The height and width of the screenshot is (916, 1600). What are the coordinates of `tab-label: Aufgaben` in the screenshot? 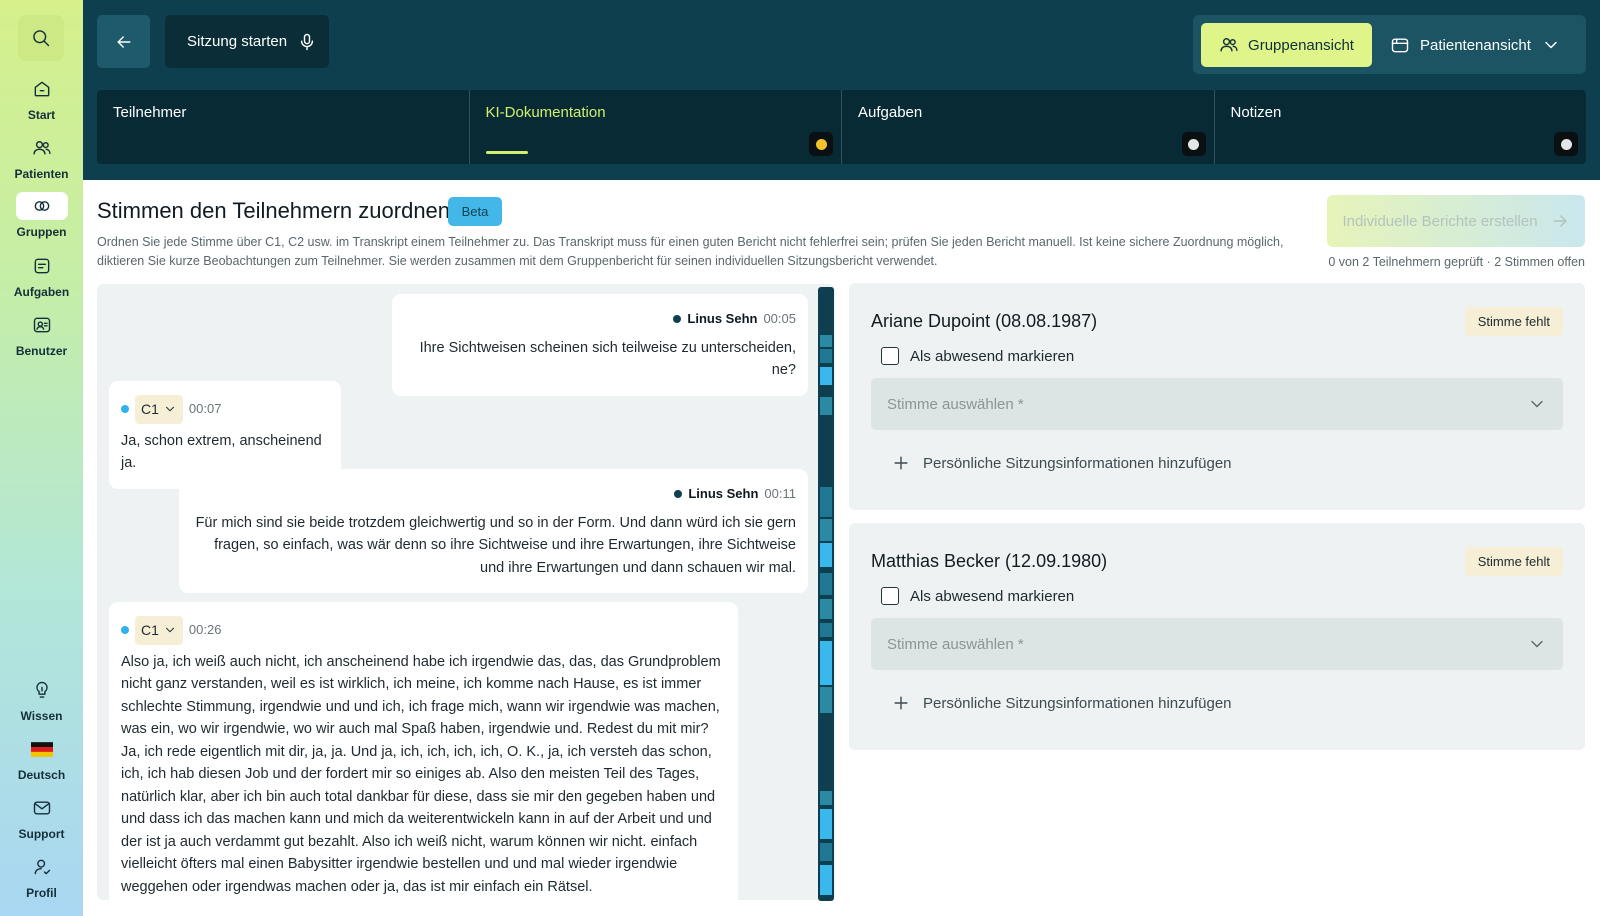 It's located at (890, 112).